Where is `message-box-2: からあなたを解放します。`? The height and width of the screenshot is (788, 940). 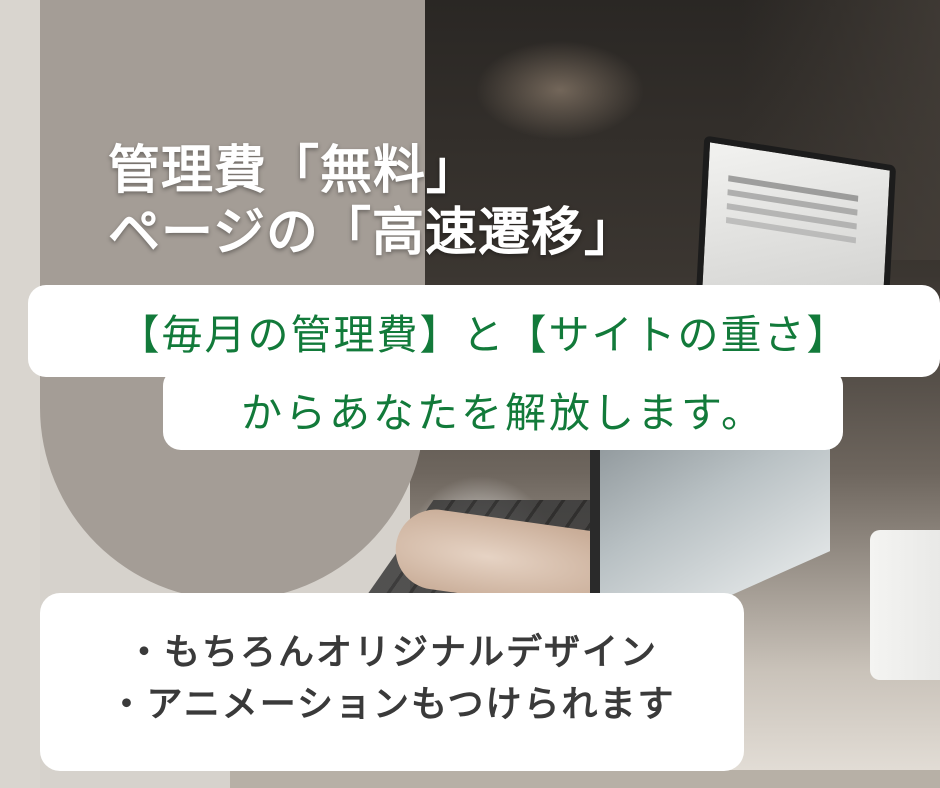
message-box-2: からあなたを解放します。 is located at coordinates (503, 409).